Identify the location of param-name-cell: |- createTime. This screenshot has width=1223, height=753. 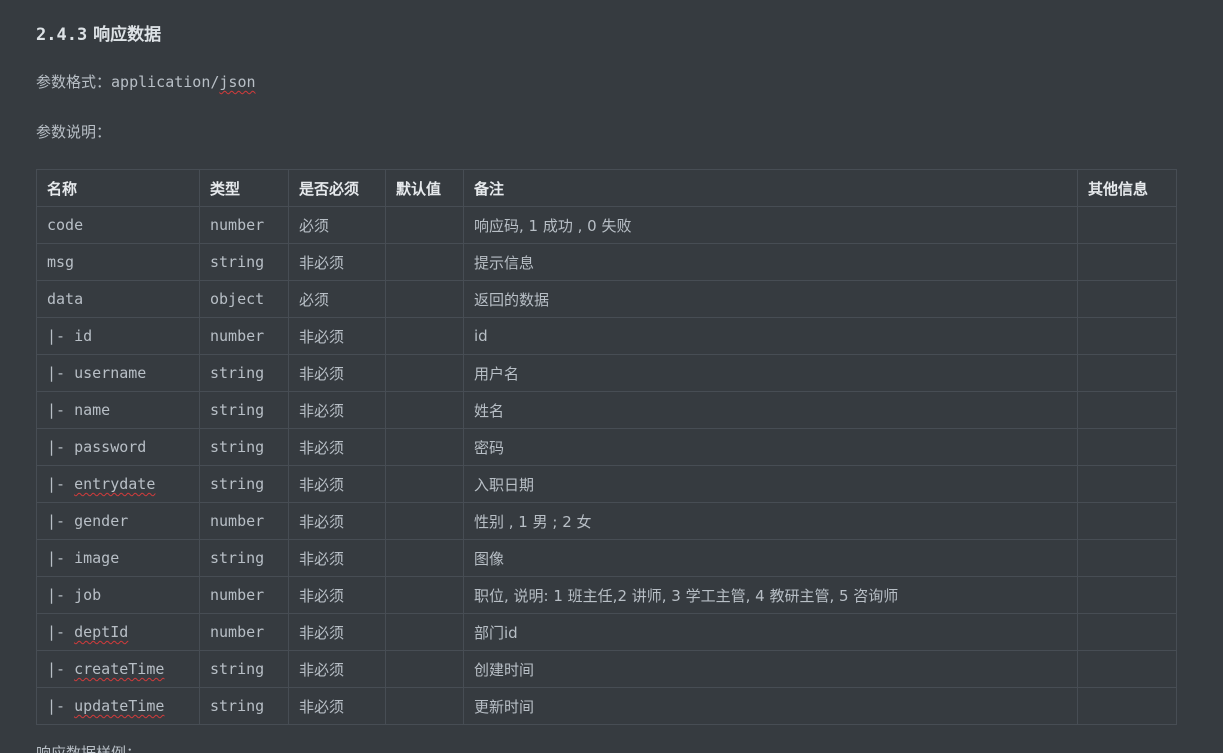
(118, 669).